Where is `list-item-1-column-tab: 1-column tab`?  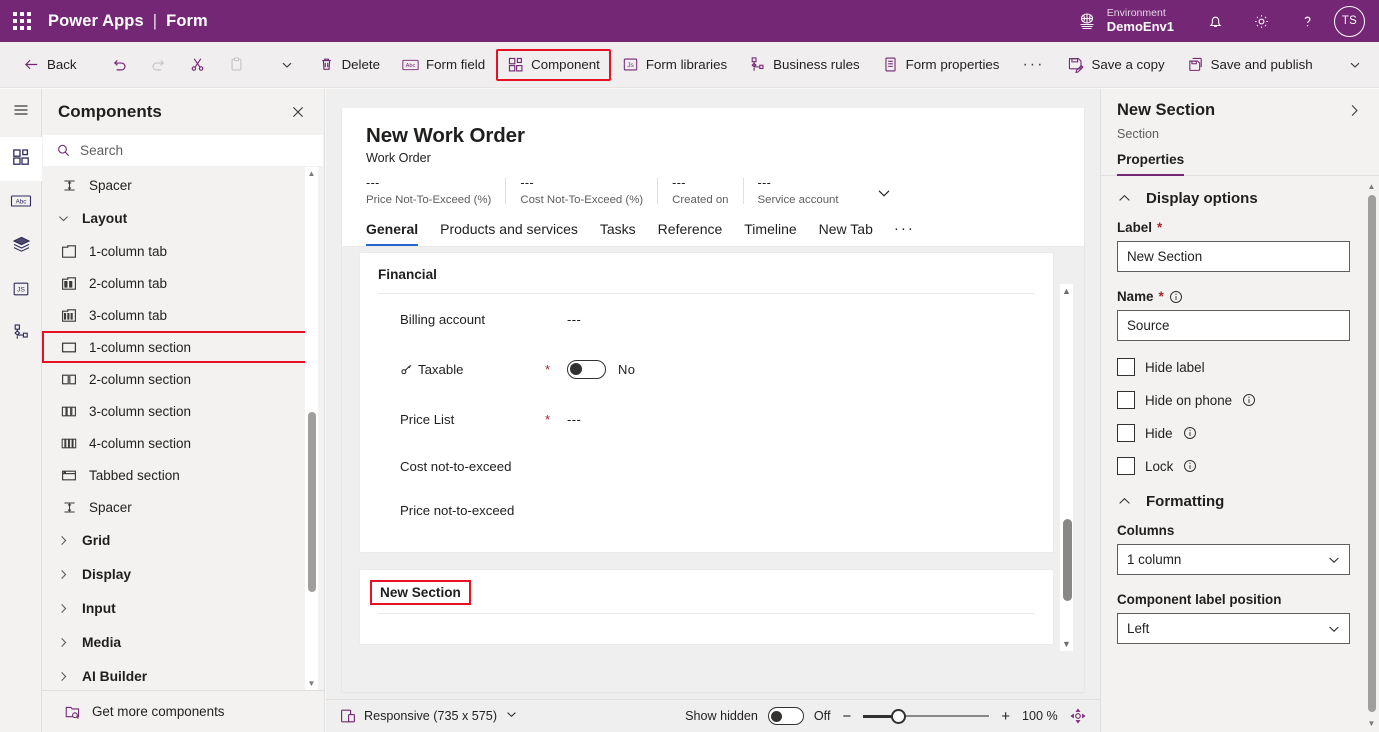 list-item-1-column-tab: 1-column tab is located at coordinates (179, 251).